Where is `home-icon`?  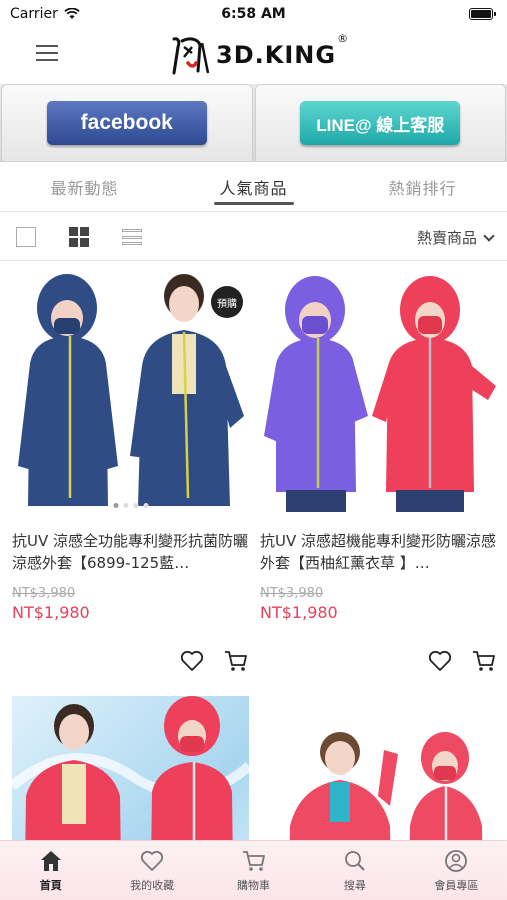 home-icon is located at coordinates (50, 861).